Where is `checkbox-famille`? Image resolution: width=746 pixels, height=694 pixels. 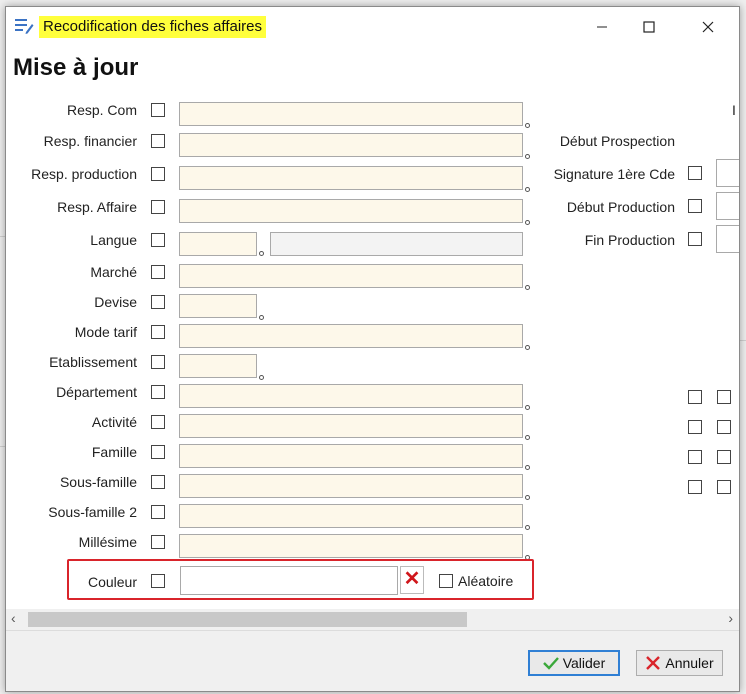
checkbox-famille is located at coordinates (158, 452).